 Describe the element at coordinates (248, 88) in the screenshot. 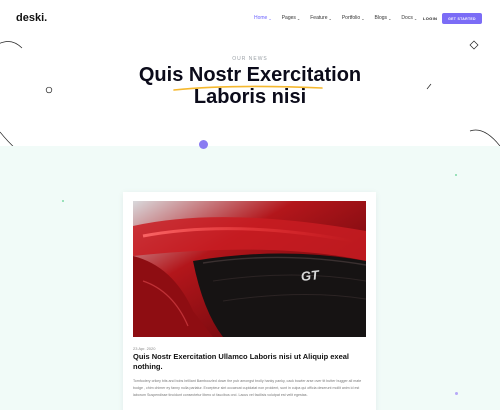

I see `title-underline-swoosh` at that location.